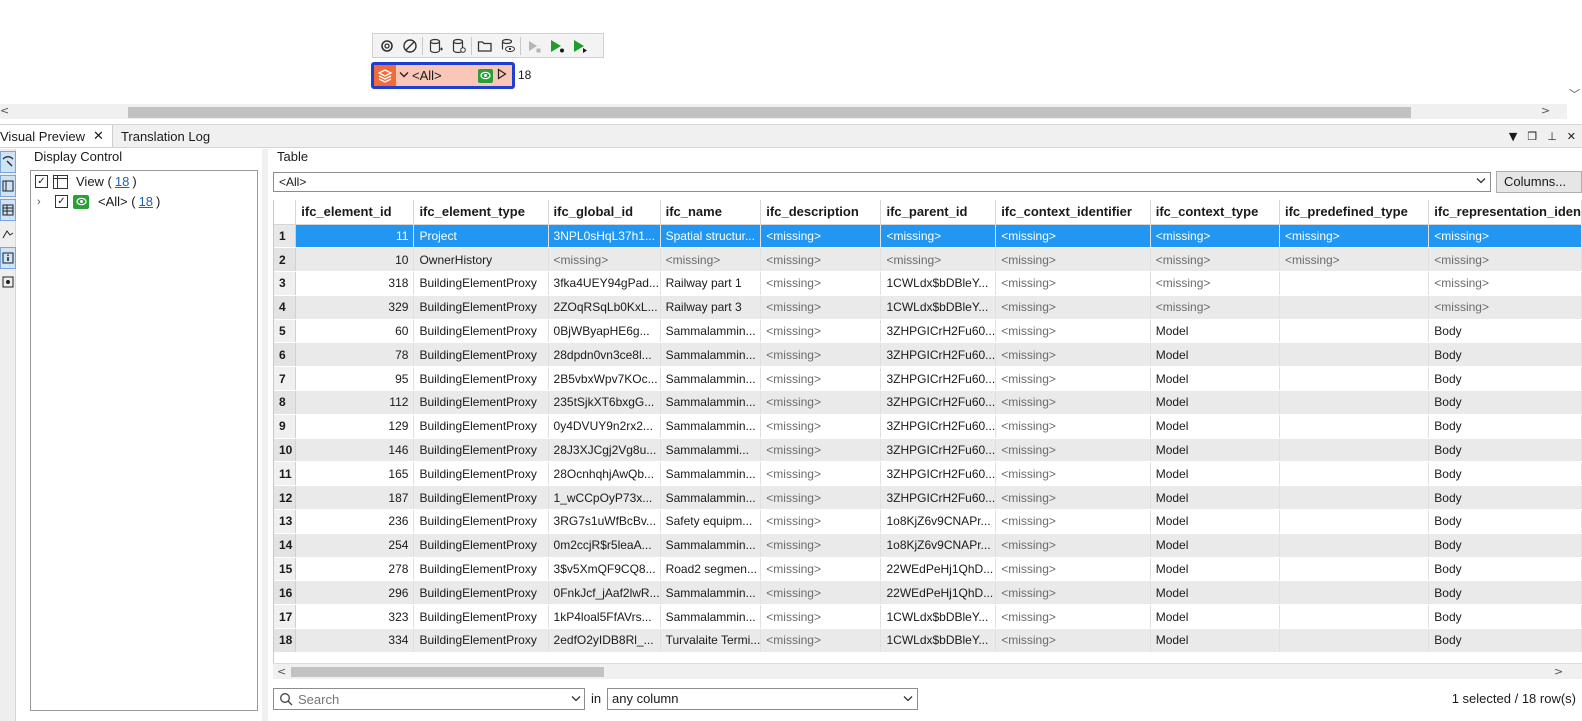 This screenshot has width=1582, height=721. Describe the element at coordinates (285, 379) in the screenshot. I see `row-number: 7` at that location.